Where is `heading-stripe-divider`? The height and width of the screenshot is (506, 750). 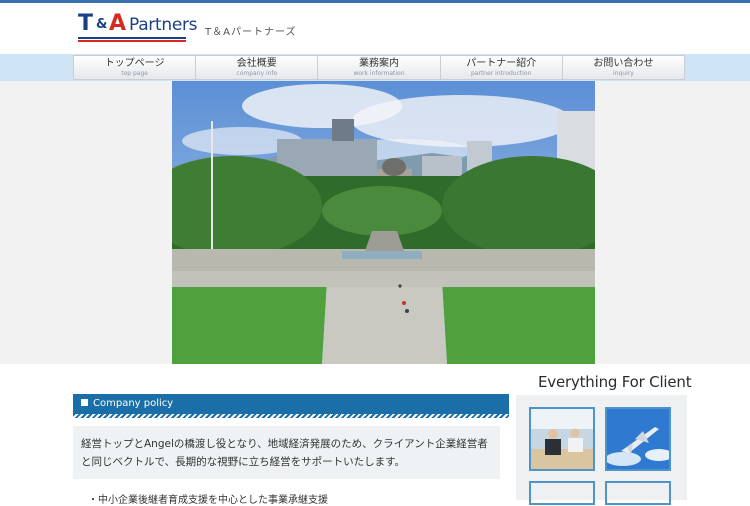
heading-stripe-divider is located at coordinates (291, 416).